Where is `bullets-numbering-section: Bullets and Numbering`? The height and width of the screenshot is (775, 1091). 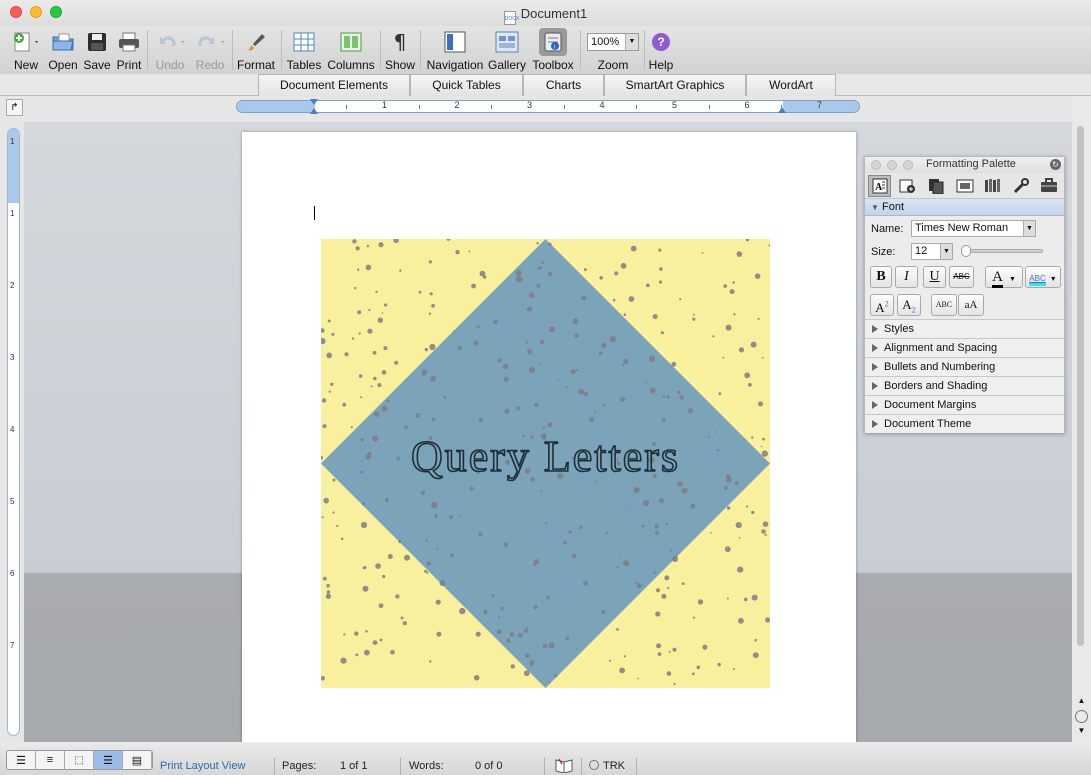 bullets-numbering-section: Bullets and Numbering is located at coordinates (964, 366).